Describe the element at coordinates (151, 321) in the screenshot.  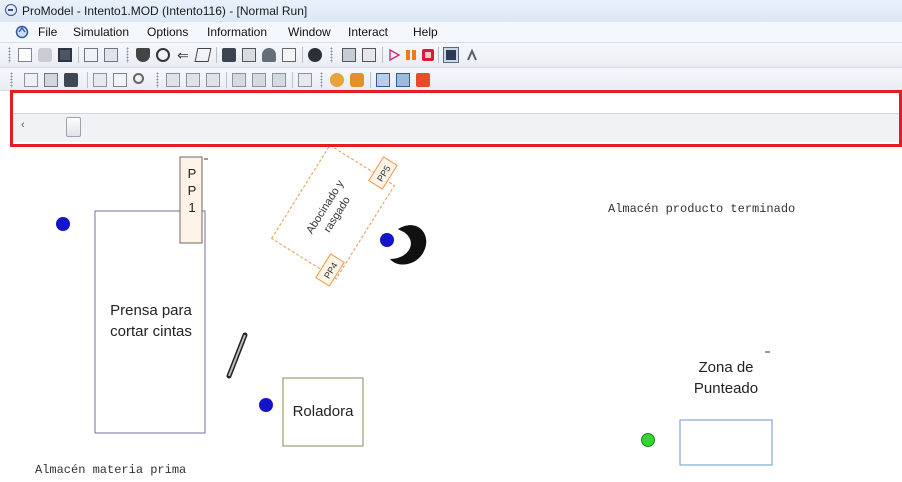
I see `prensa-label: Prensa para cortar cintas` at that location.